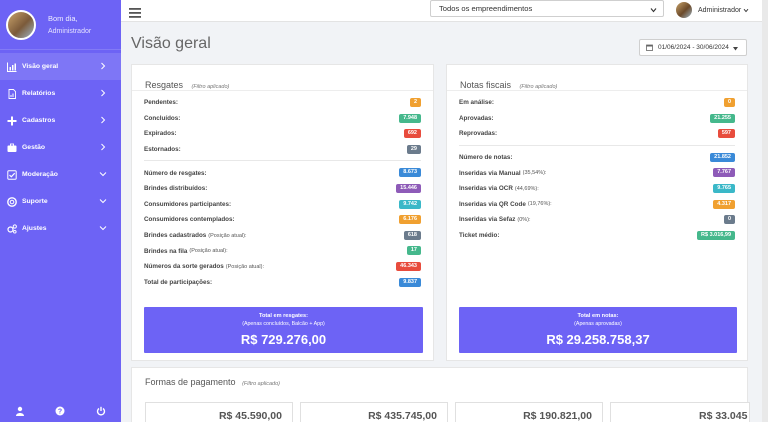 This screenshot has height=422, width=768. What do you see at coordinates (135, 11) in the screenshot?
I see `hamburger-menu-icon` at bounding box center [135, 11].